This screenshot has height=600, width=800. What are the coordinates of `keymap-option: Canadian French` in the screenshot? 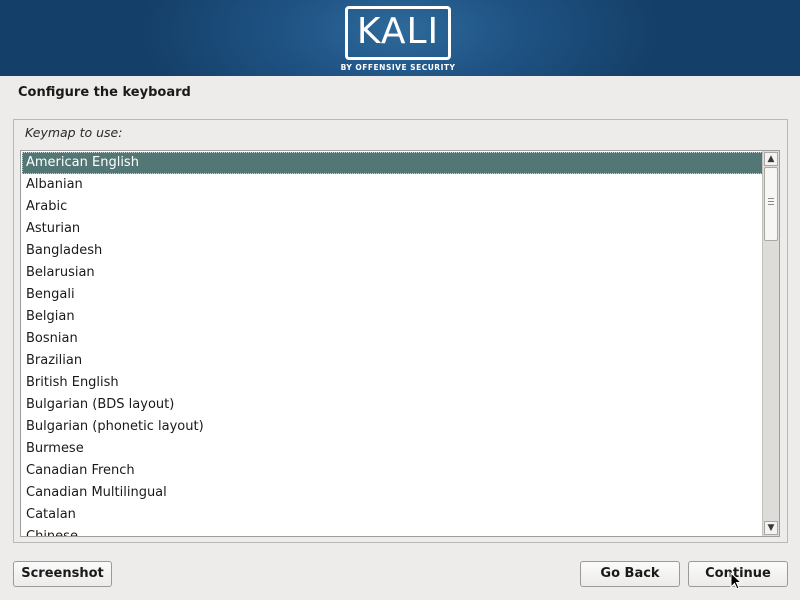 It's located at (392, 471).